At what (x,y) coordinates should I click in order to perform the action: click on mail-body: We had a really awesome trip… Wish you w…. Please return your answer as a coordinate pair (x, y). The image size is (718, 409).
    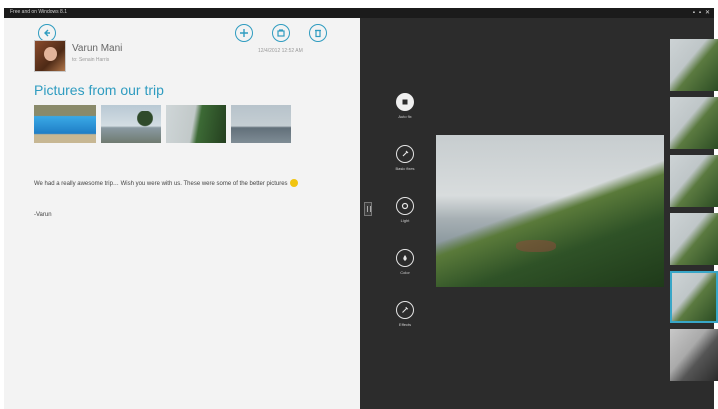
    Looking at the image, I should click on (182, 184).